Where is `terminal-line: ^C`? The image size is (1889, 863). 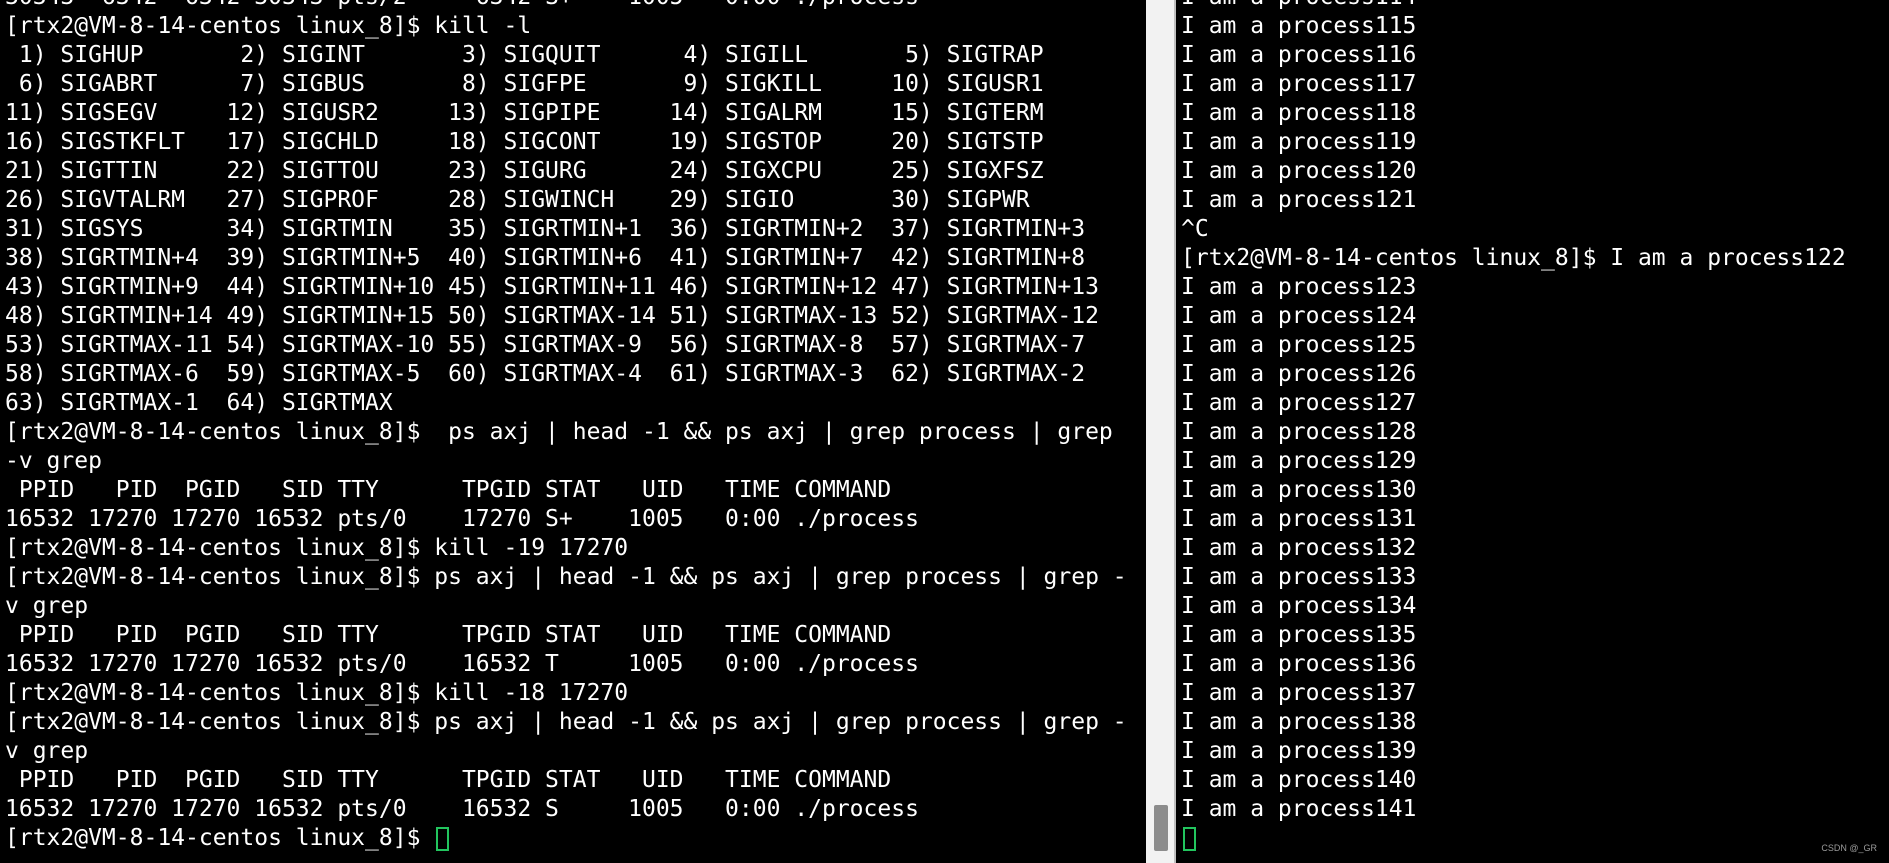
terminal-line: ^C is located at coordinates (1513, 229).